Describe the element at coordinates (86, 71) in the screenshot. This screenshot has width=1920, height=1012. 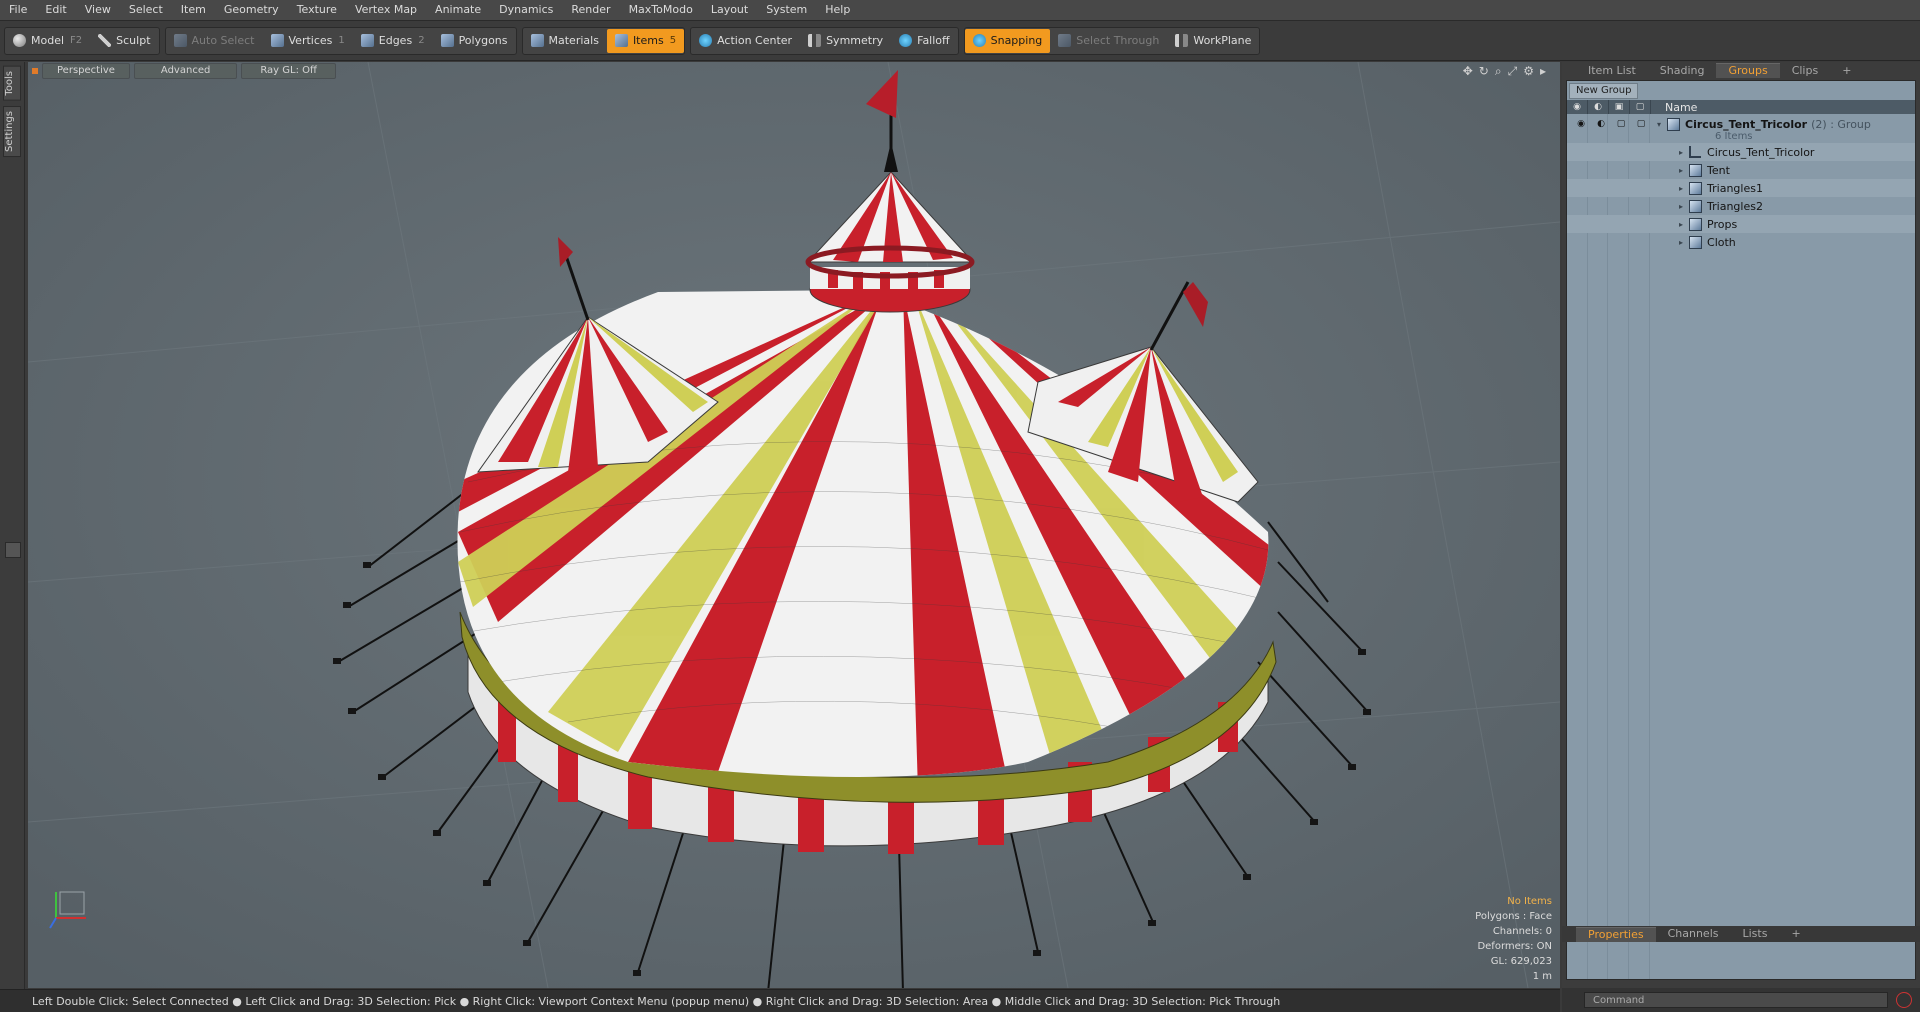
I see `perspective-button: Perspective` at that location.